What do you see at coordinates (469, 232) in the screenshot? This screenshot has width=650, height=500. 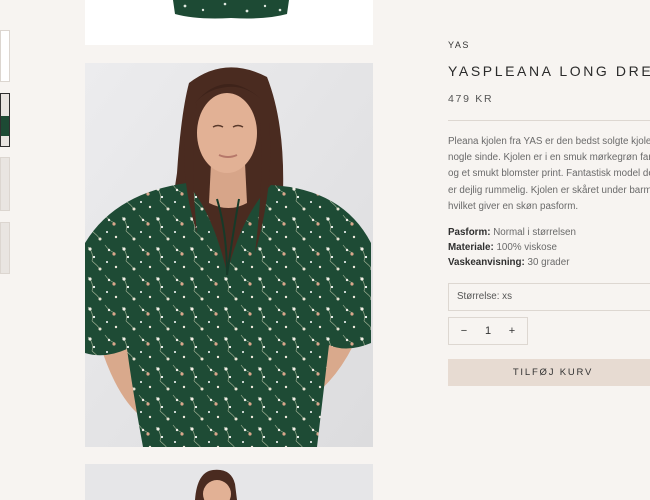 I see `spec-label: Pasform:` at bounding box center [469, 232].